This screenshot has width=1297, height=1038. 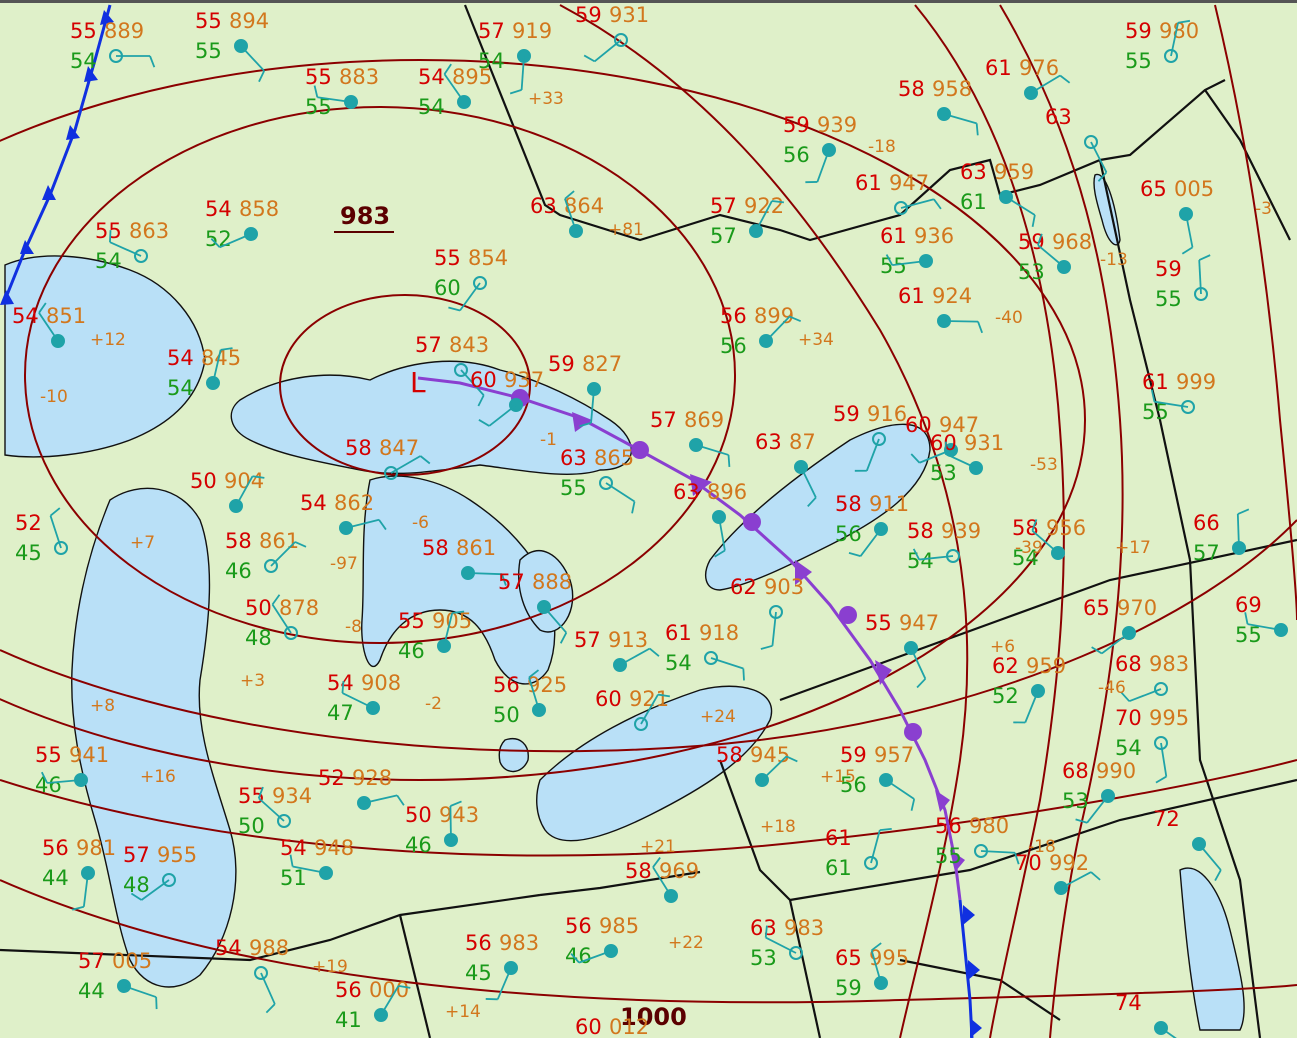 I want to click on station-temperature: 65, so click(x=848, y=958).